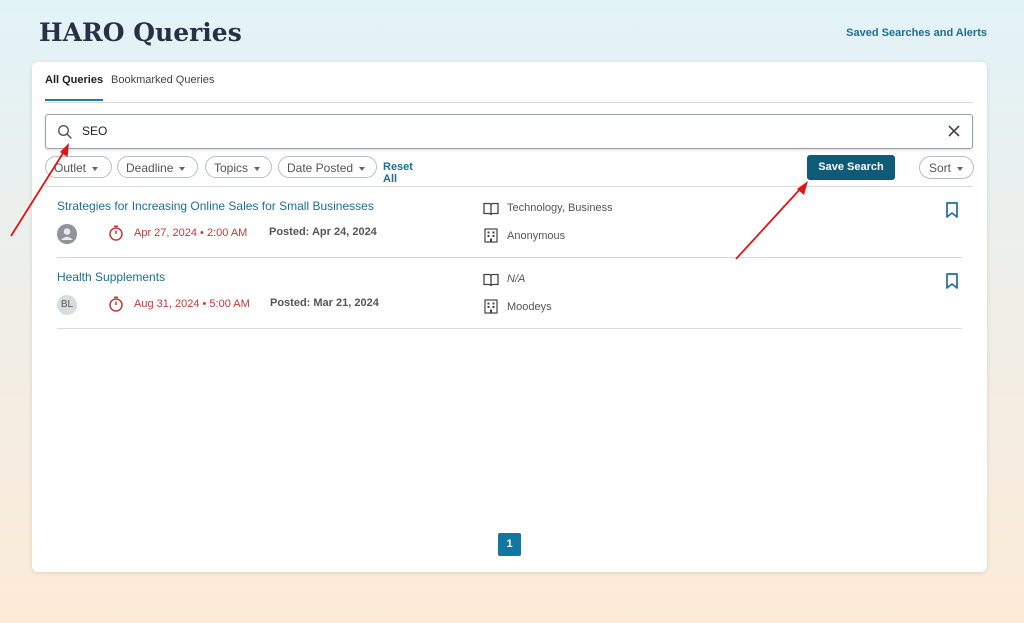 The width and height of the screenshot is (1024, 623). What do you see at coordinates (140, 32) in the screenshot?
I see `page-title: HARO Queries` at bounding box center [140, 32].